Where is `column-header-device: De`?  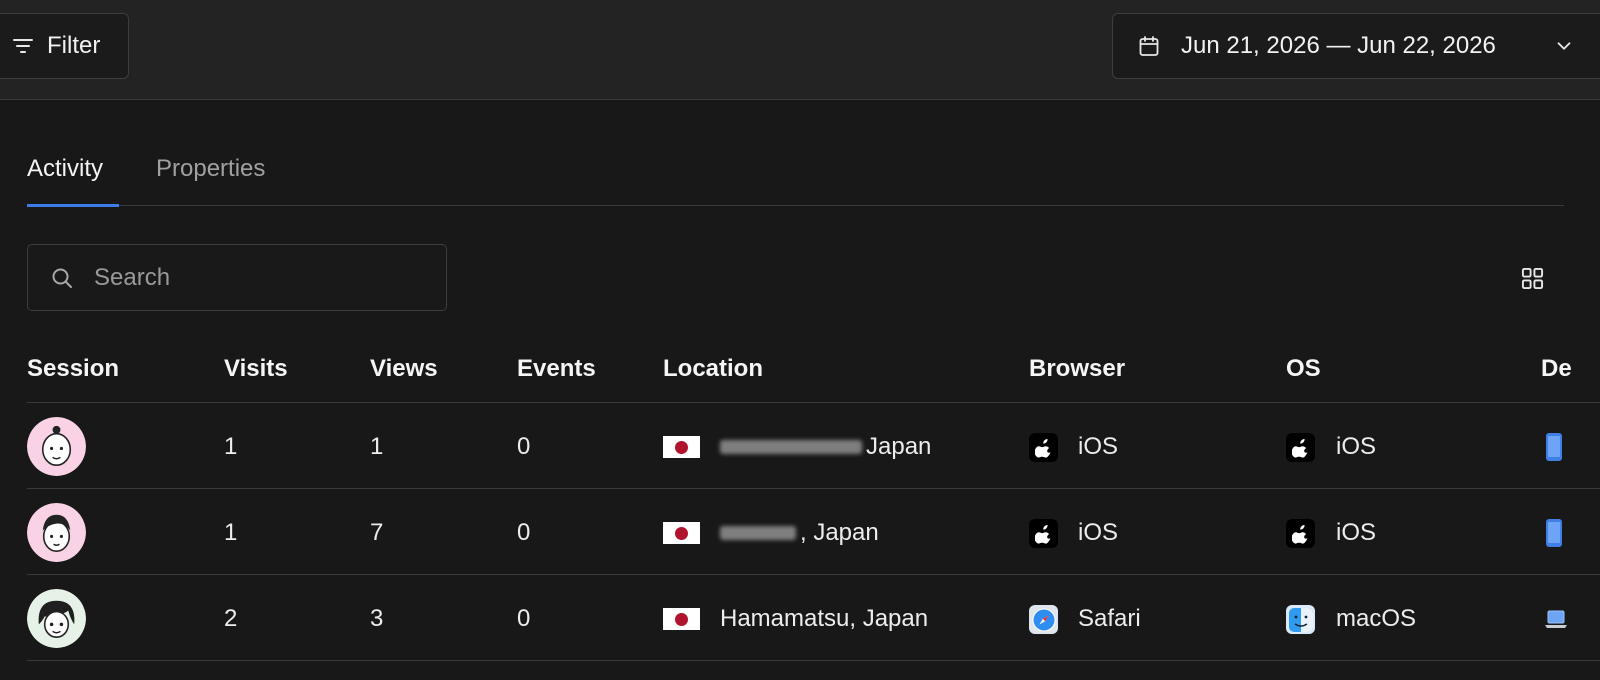
column-header-device: De is located at coordinates (1556, 369).